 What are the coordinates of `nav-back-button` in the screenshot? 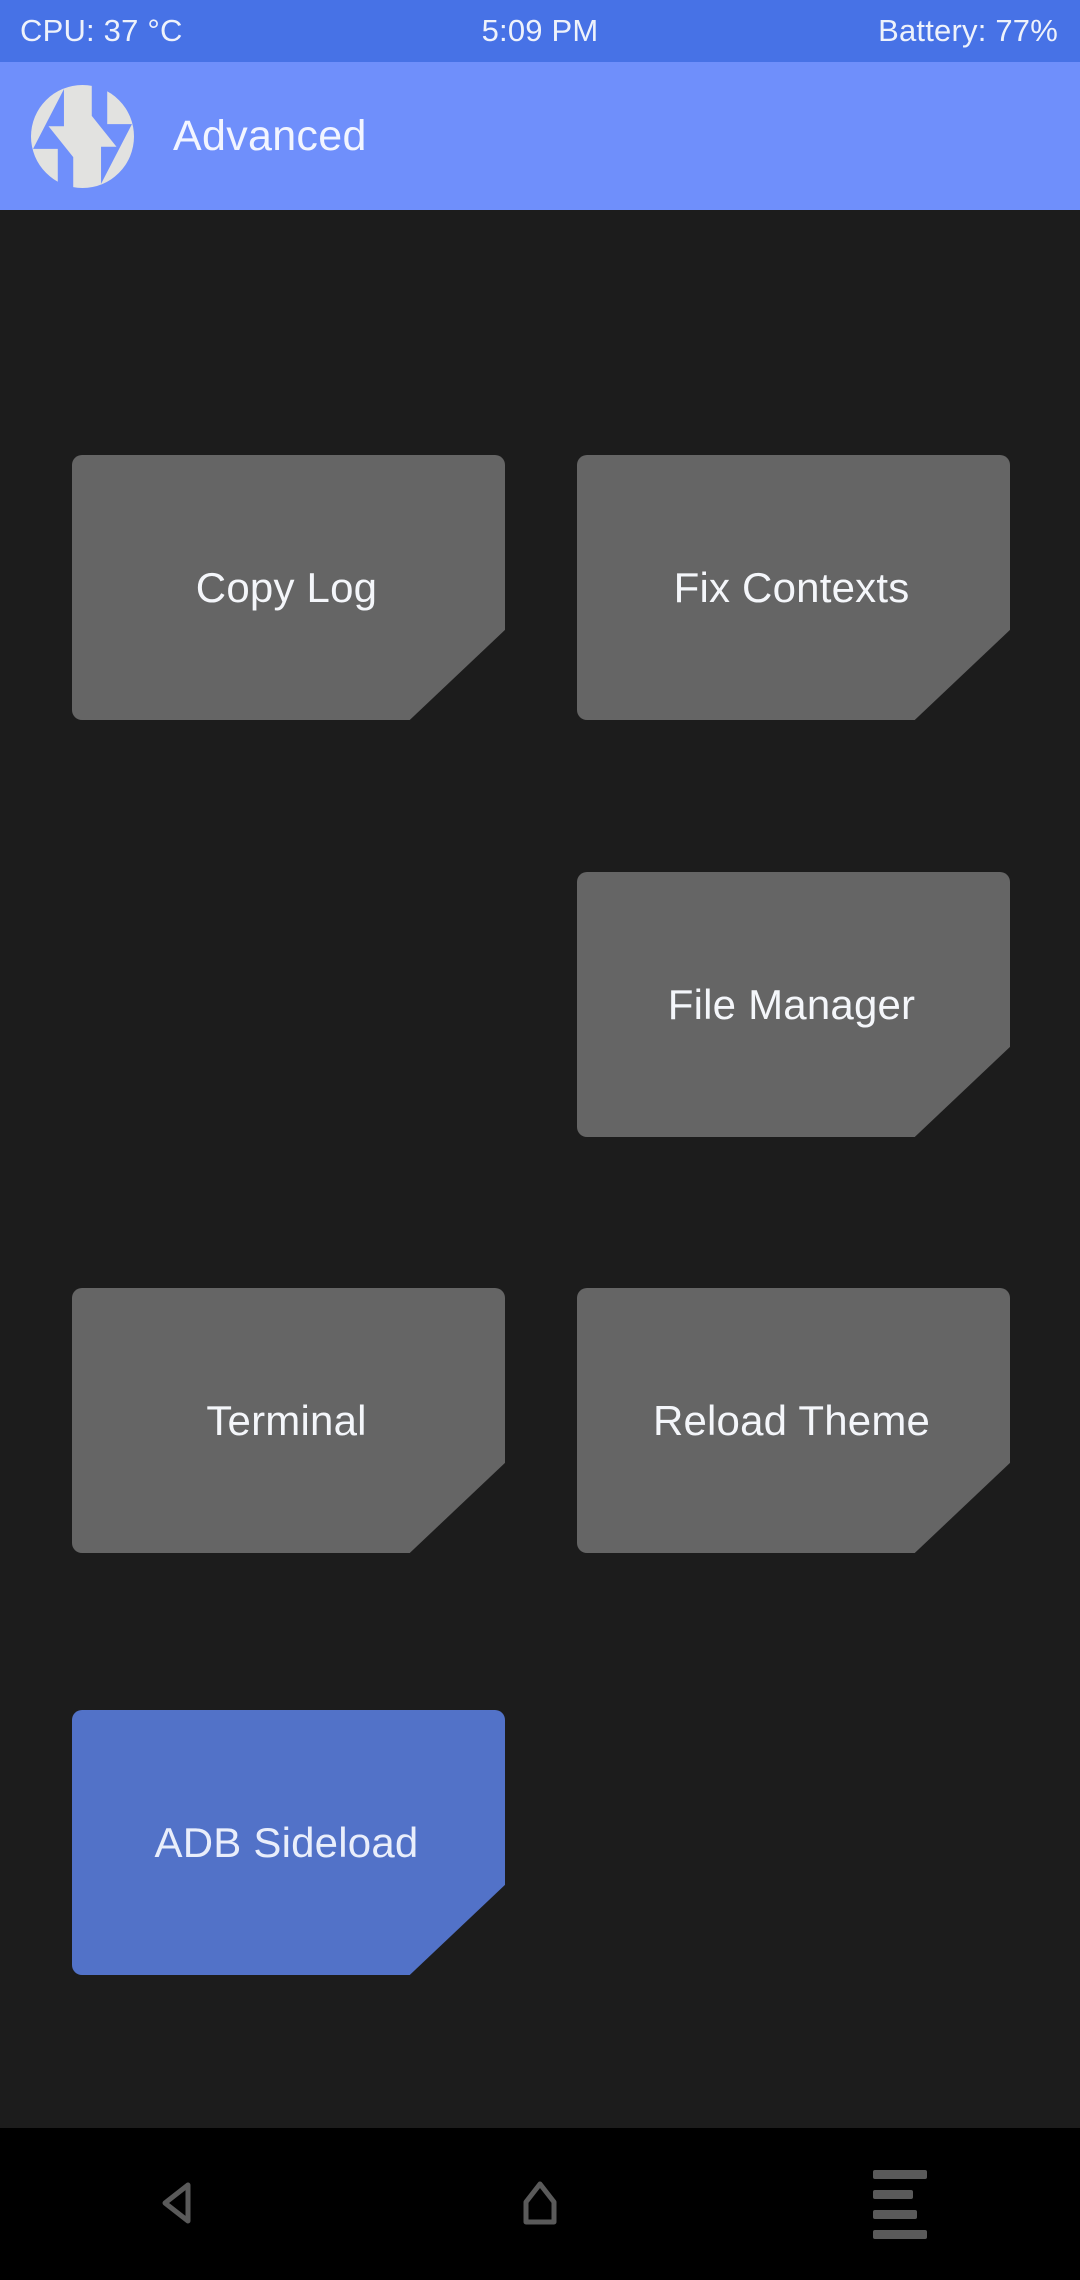 It's located at (180, 2204).